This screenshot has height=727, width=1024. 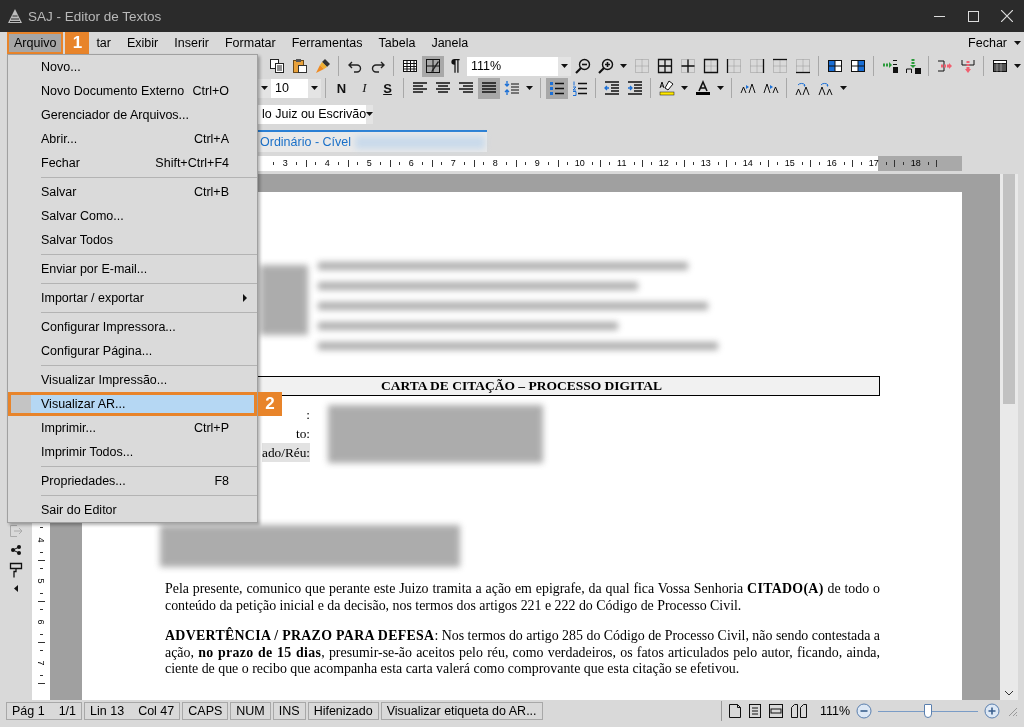 I want to click on zoom-out-icon, so click(x=582, y=66).